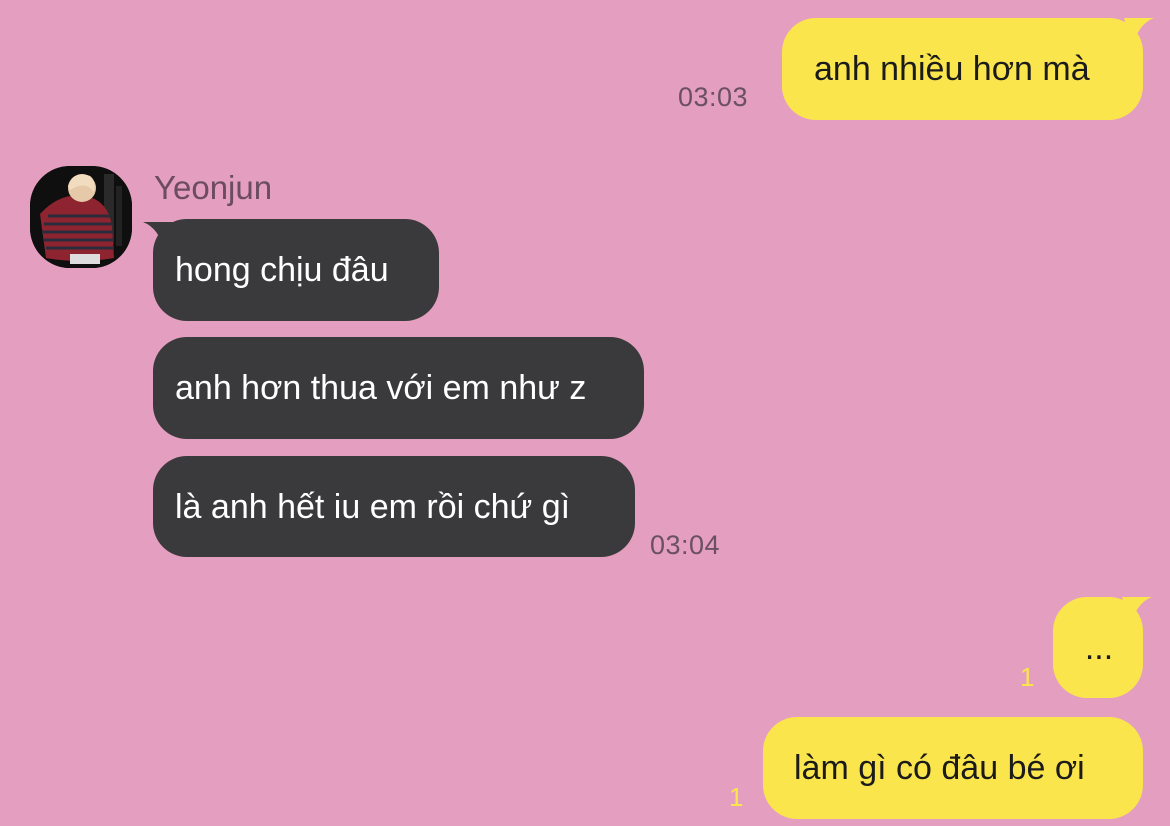  I want to click on my-message-bubble: làm gì có đâu bé ơi, so click(953, 768).